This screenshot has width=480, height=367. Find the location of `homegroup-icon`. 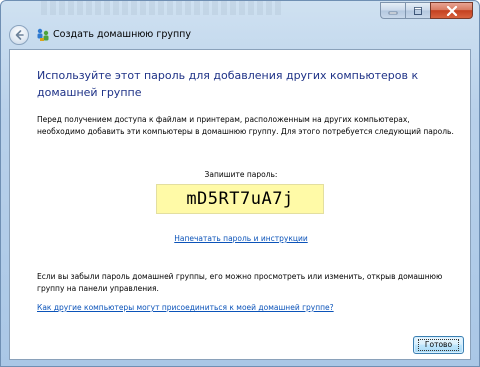

homegroup-icon is located at coordinates (43, 34).